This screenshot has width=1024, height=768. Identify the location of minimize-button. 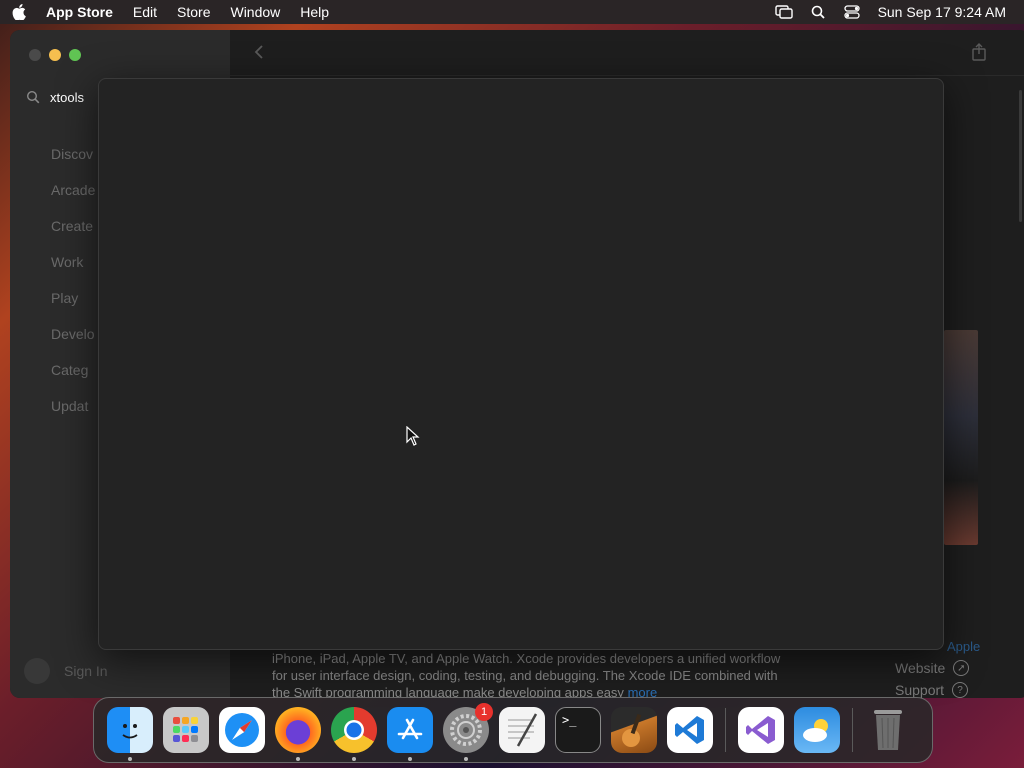
(55, 55).